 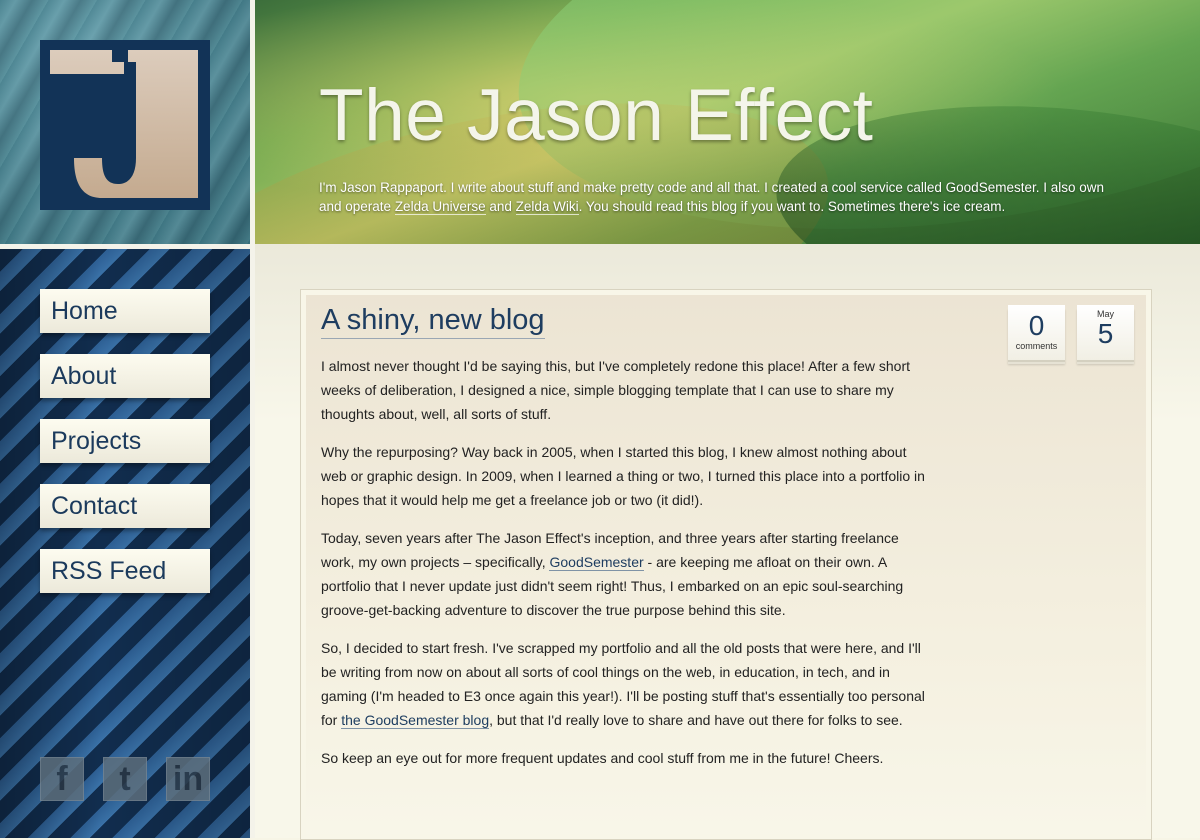 I want to click on nav-home: Home, so click(x=125, y=311).